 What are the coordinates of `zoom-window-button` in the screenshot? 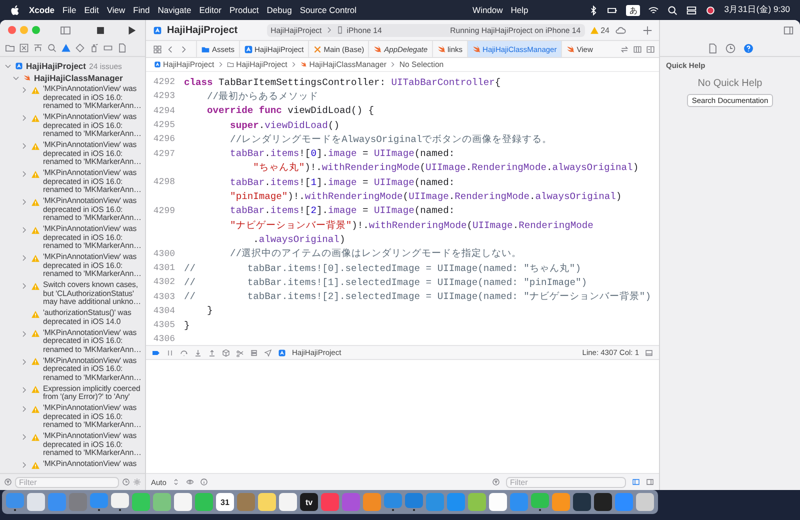 It's located at (36, 30).